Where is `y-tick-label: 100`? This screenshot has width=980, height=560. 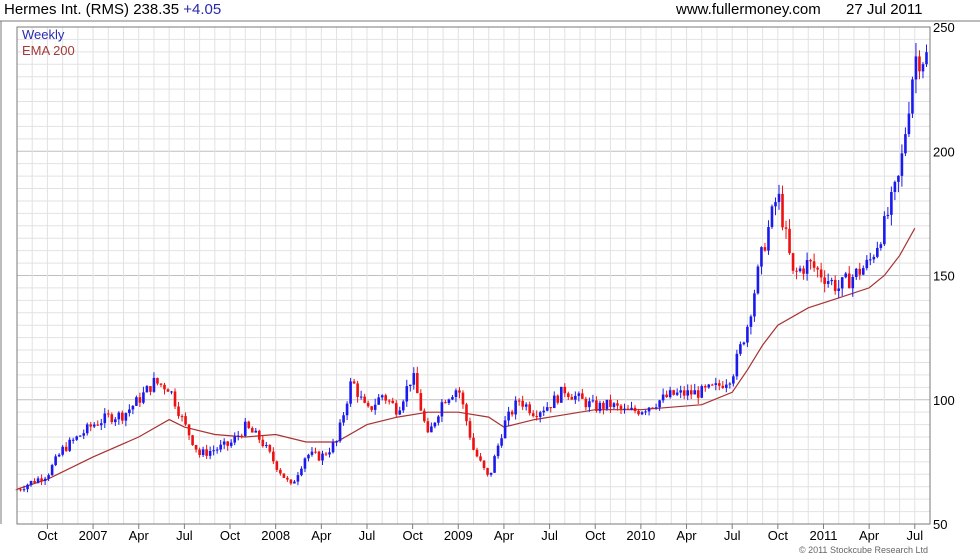
y-tick-label: 100 is located at coordinates (944, 400).